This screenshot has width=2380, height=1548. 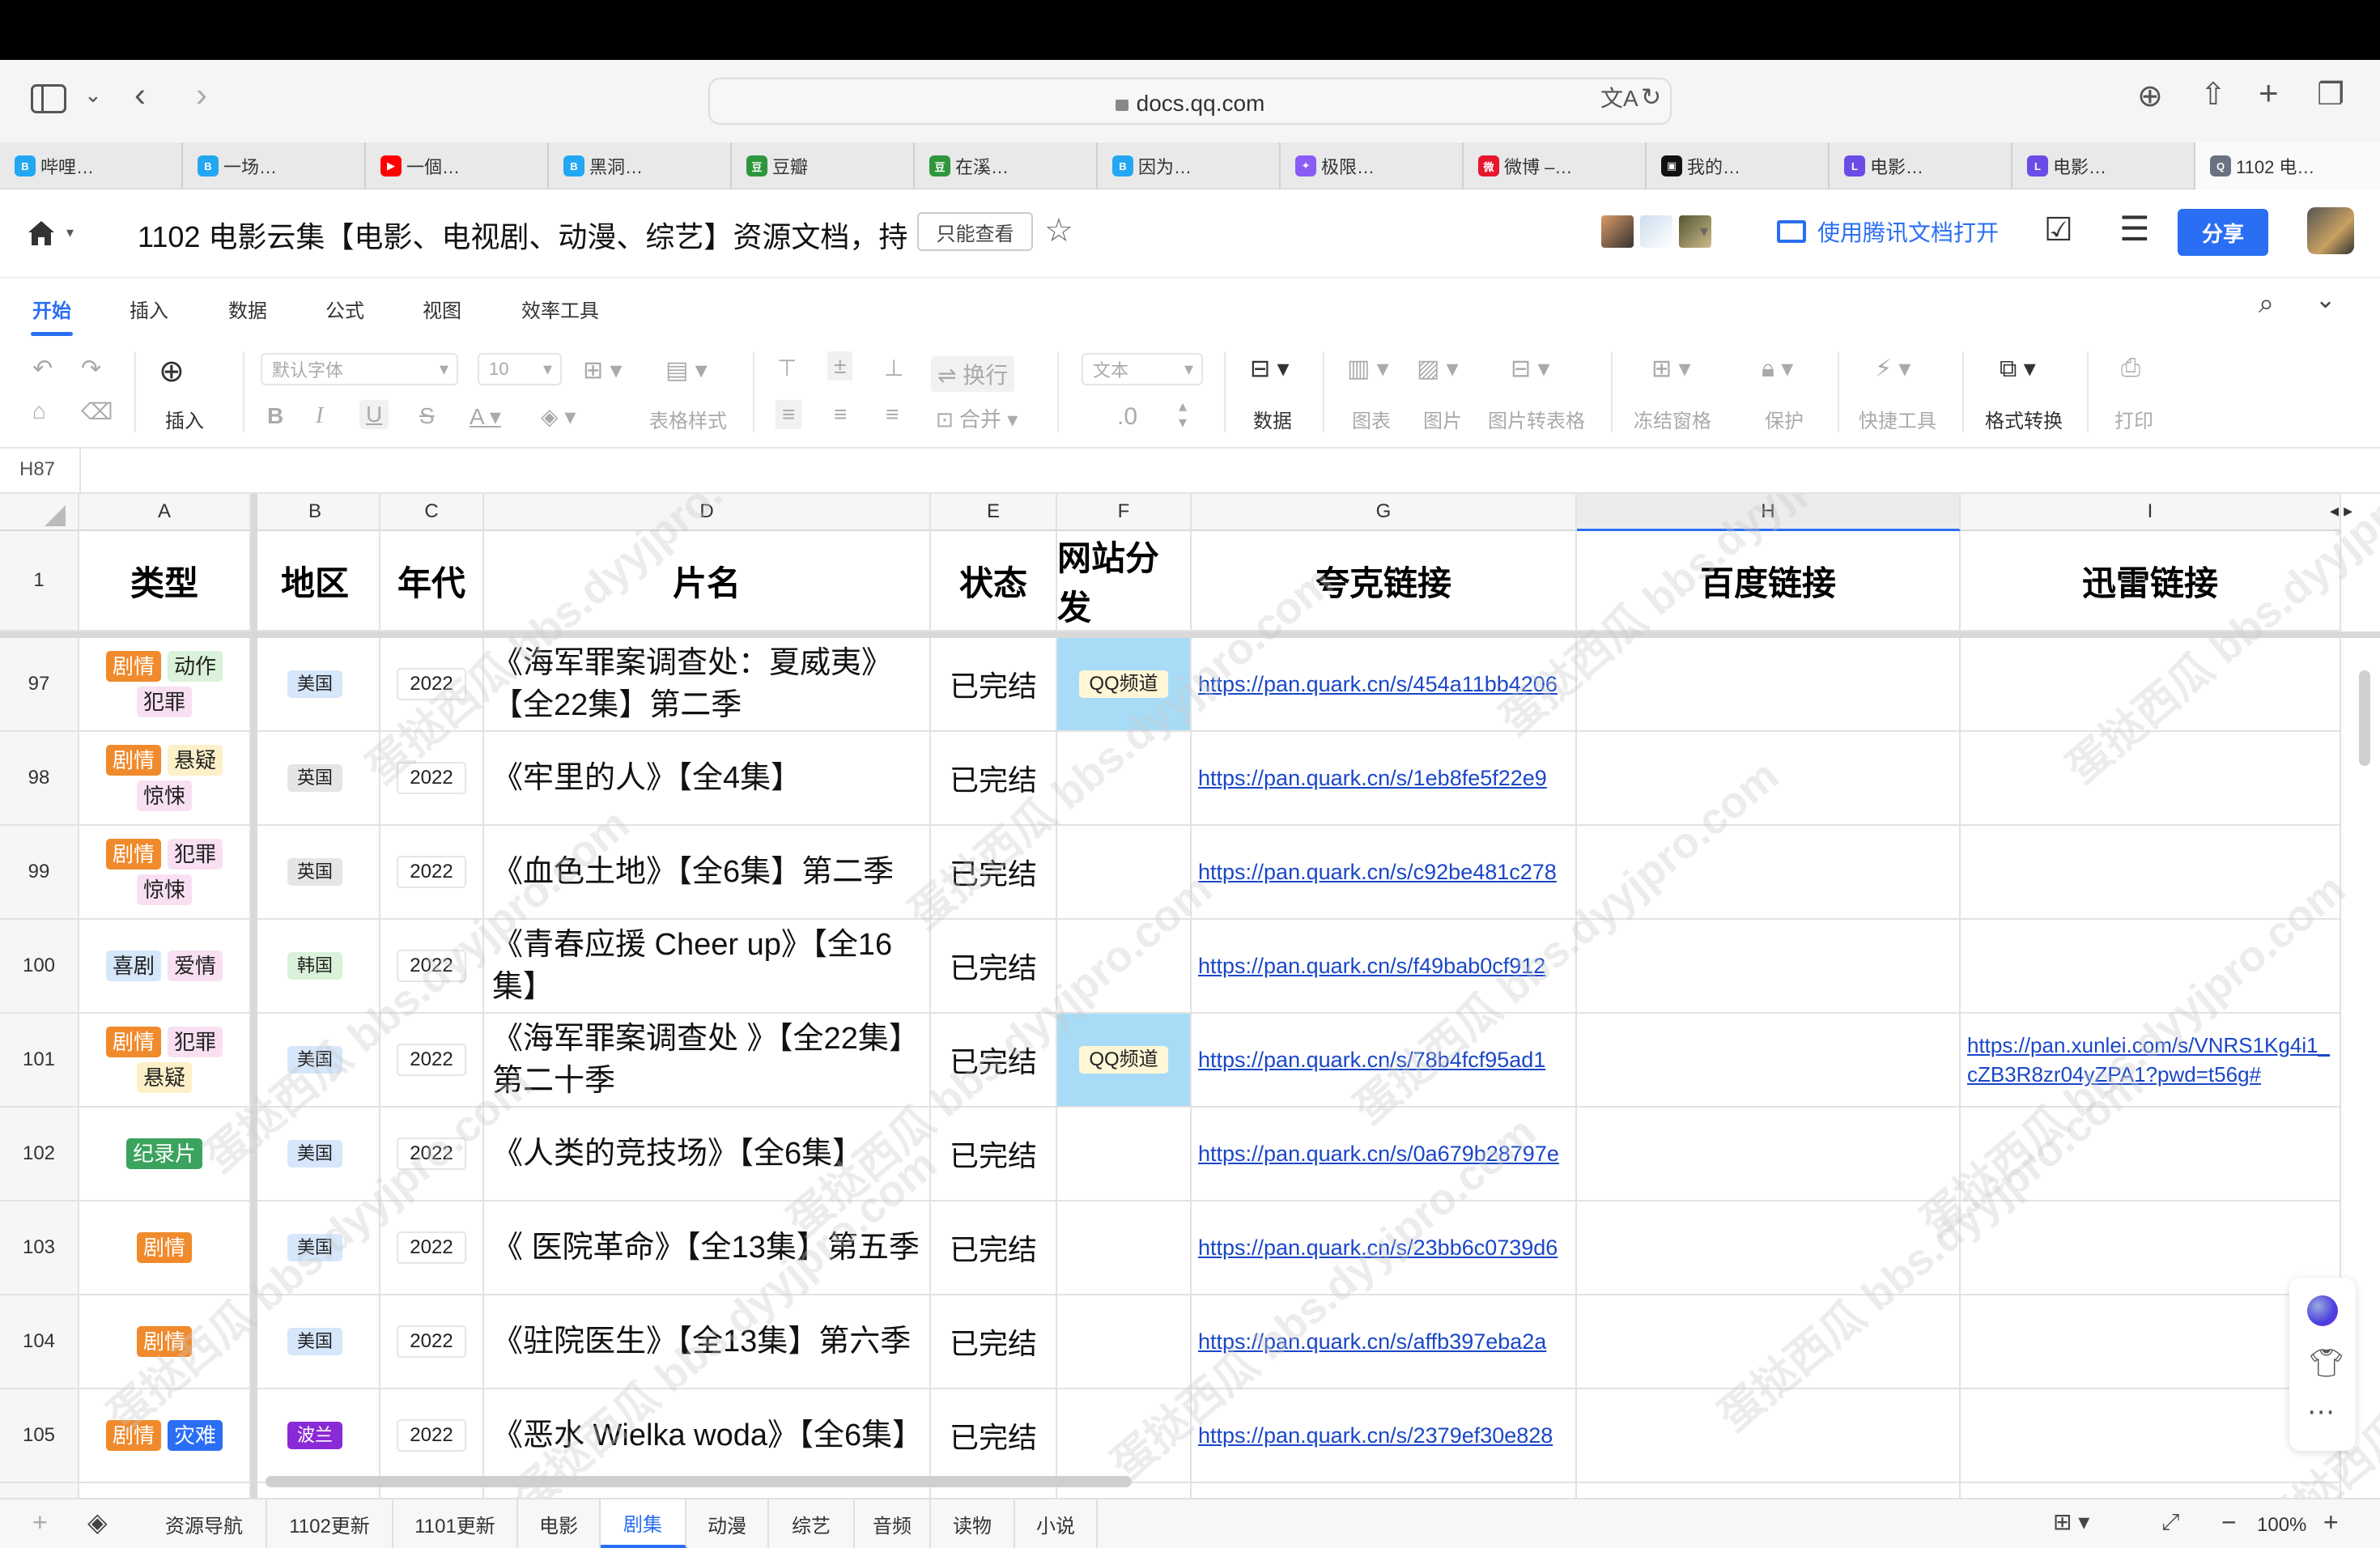 What do you see at coordinates (2130, 369) in the screenshot?
I see `print-icon: ⎙` at bounding box center [2130, 369].